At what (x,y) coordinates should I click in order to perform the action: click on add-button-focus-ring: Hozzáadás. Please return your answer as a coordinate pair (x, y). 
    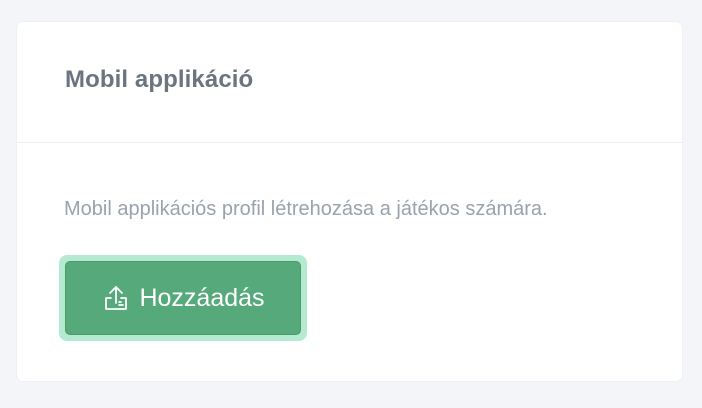
    Looking at the image, I should click on (183, 298).